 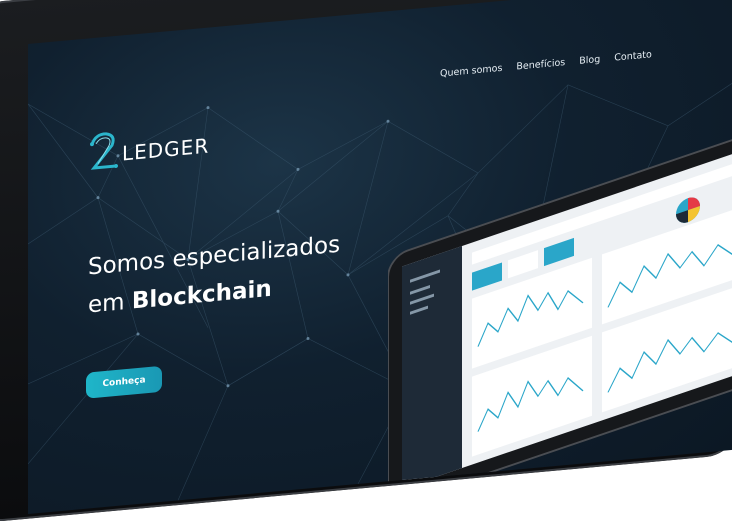 What do you see at coordinates (166, 149) in the screenshot?
I see `brand-name: LEDGER` at bounding box center [166, 149].